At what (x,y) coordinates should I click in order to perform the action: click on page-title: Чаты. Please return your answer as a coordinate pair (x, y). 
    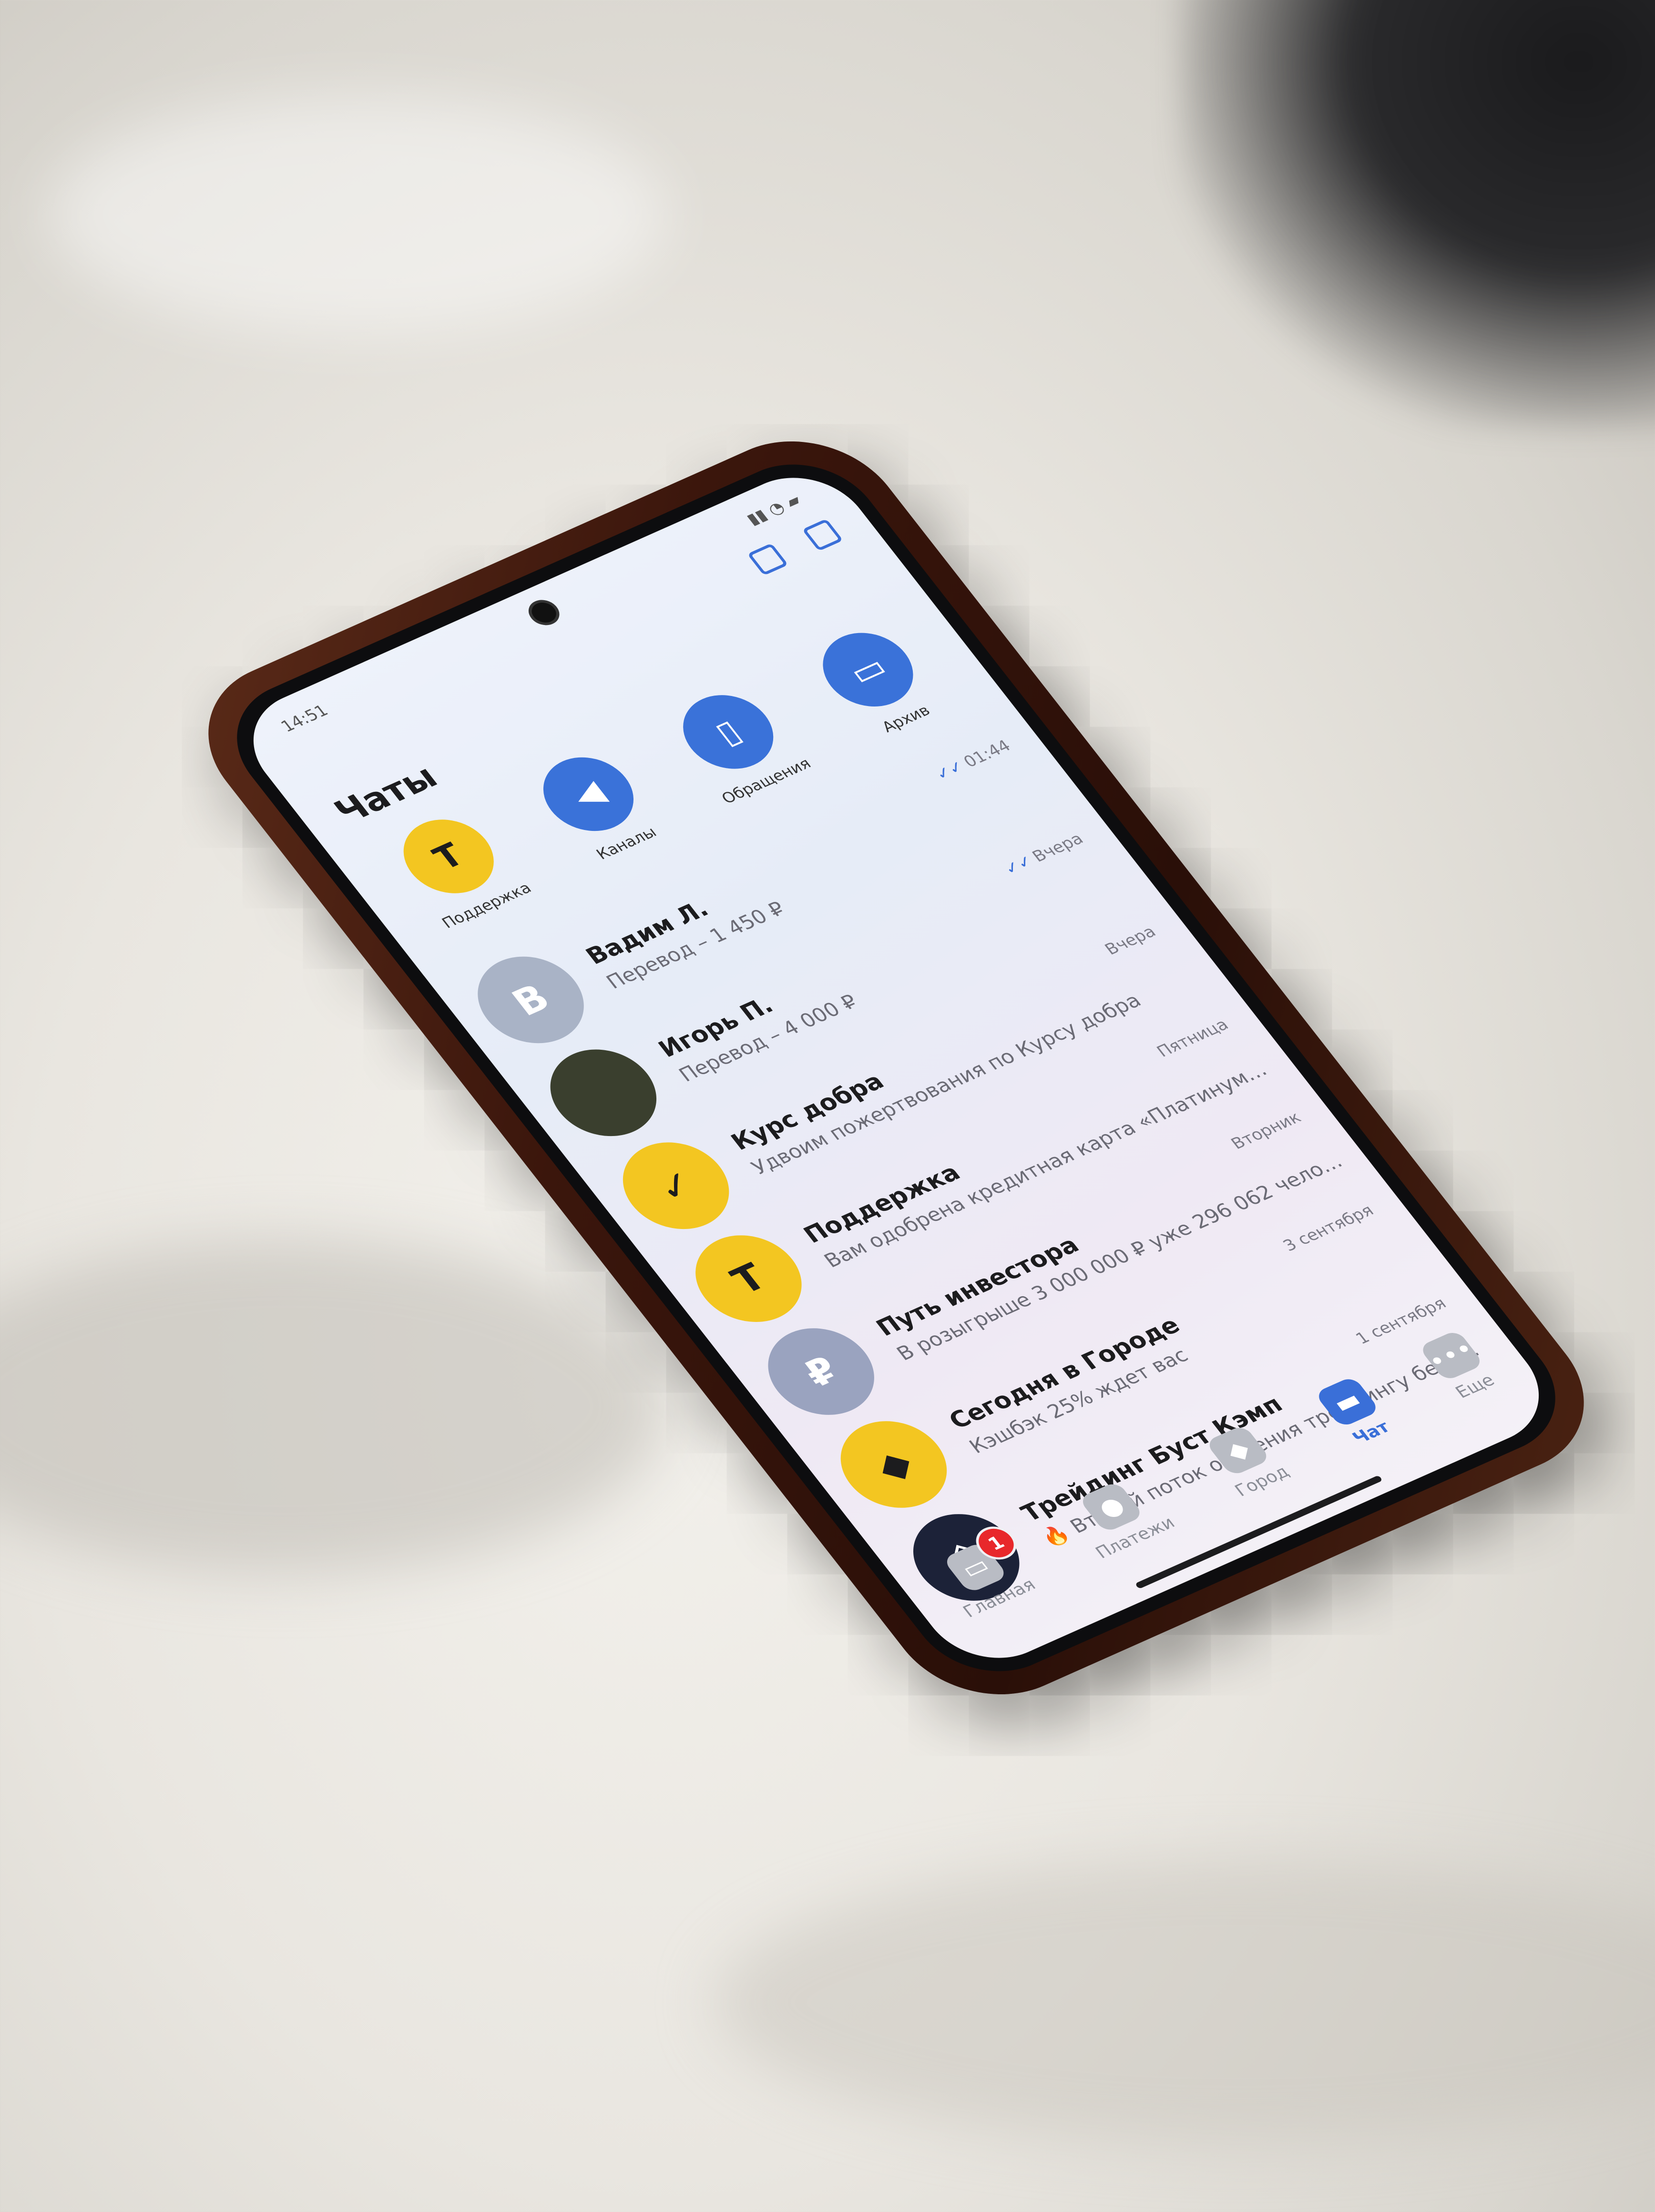
    Looking at the image, I should click on (386, 794).